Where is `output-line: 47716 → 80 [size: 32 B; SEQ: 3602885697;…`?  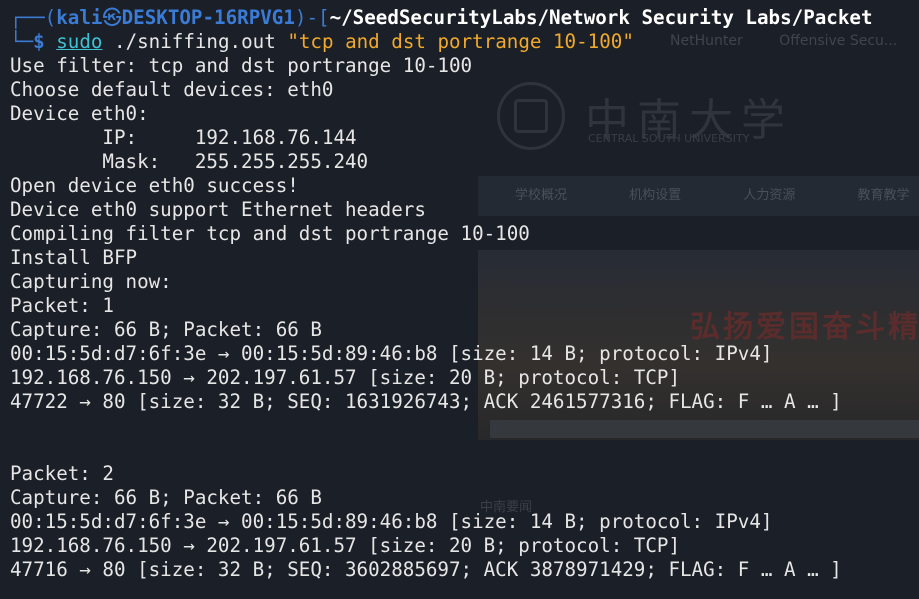 output-line: 47716 → 80 [size: 32 B; SEQ: 3602885697;… is located at coordinates (426, 569).